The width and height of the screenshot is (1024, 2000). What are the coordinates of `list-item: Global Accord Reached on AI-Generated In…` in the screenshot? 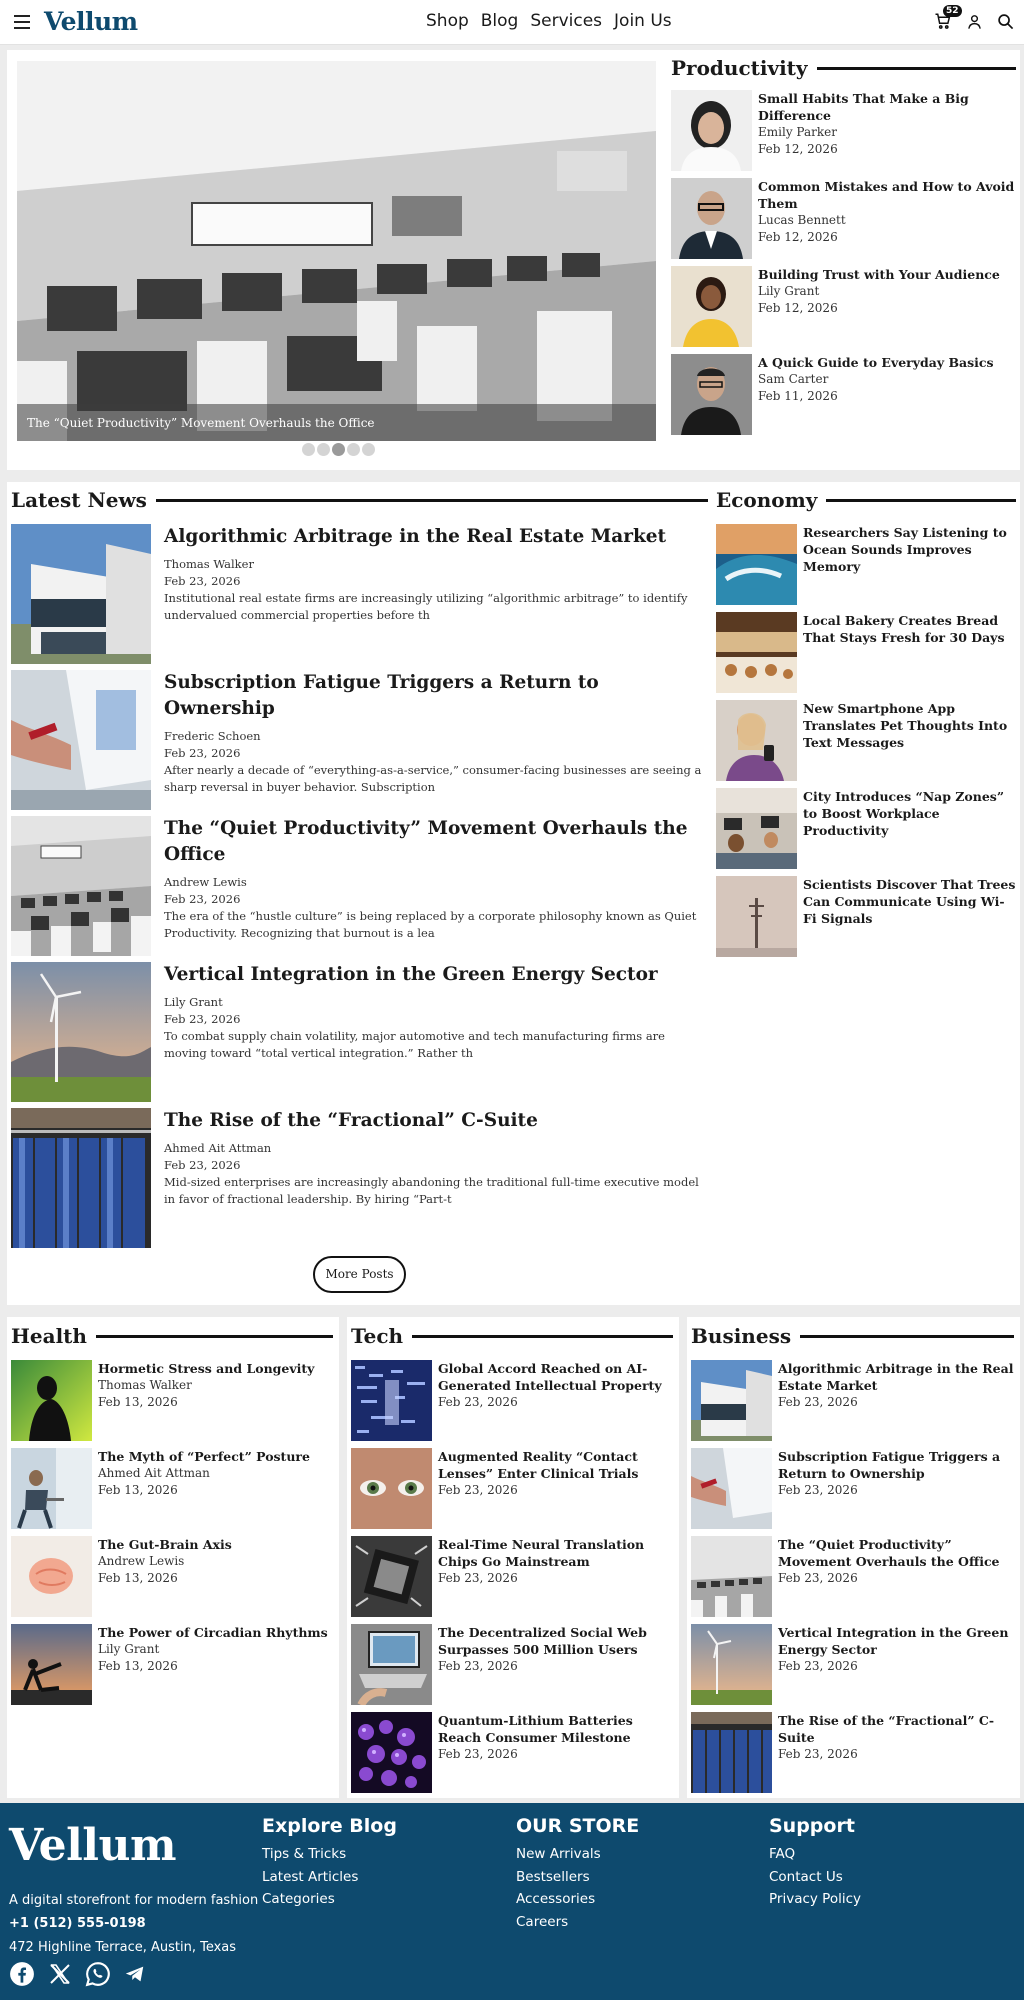 It's located at (512, 1400).